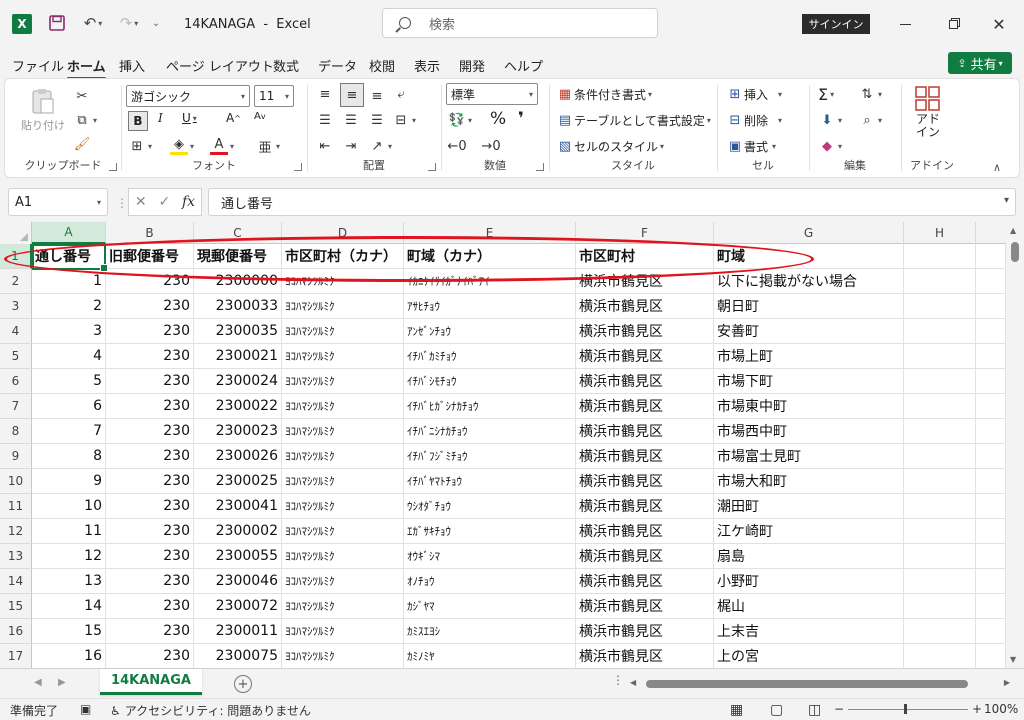 The height and width of the screenshot is (720, 1024). What do you see at coordinates (809, 431) in the screenshot?
I see `table-cell: 市場西中町` at bounding box center [809, 431].